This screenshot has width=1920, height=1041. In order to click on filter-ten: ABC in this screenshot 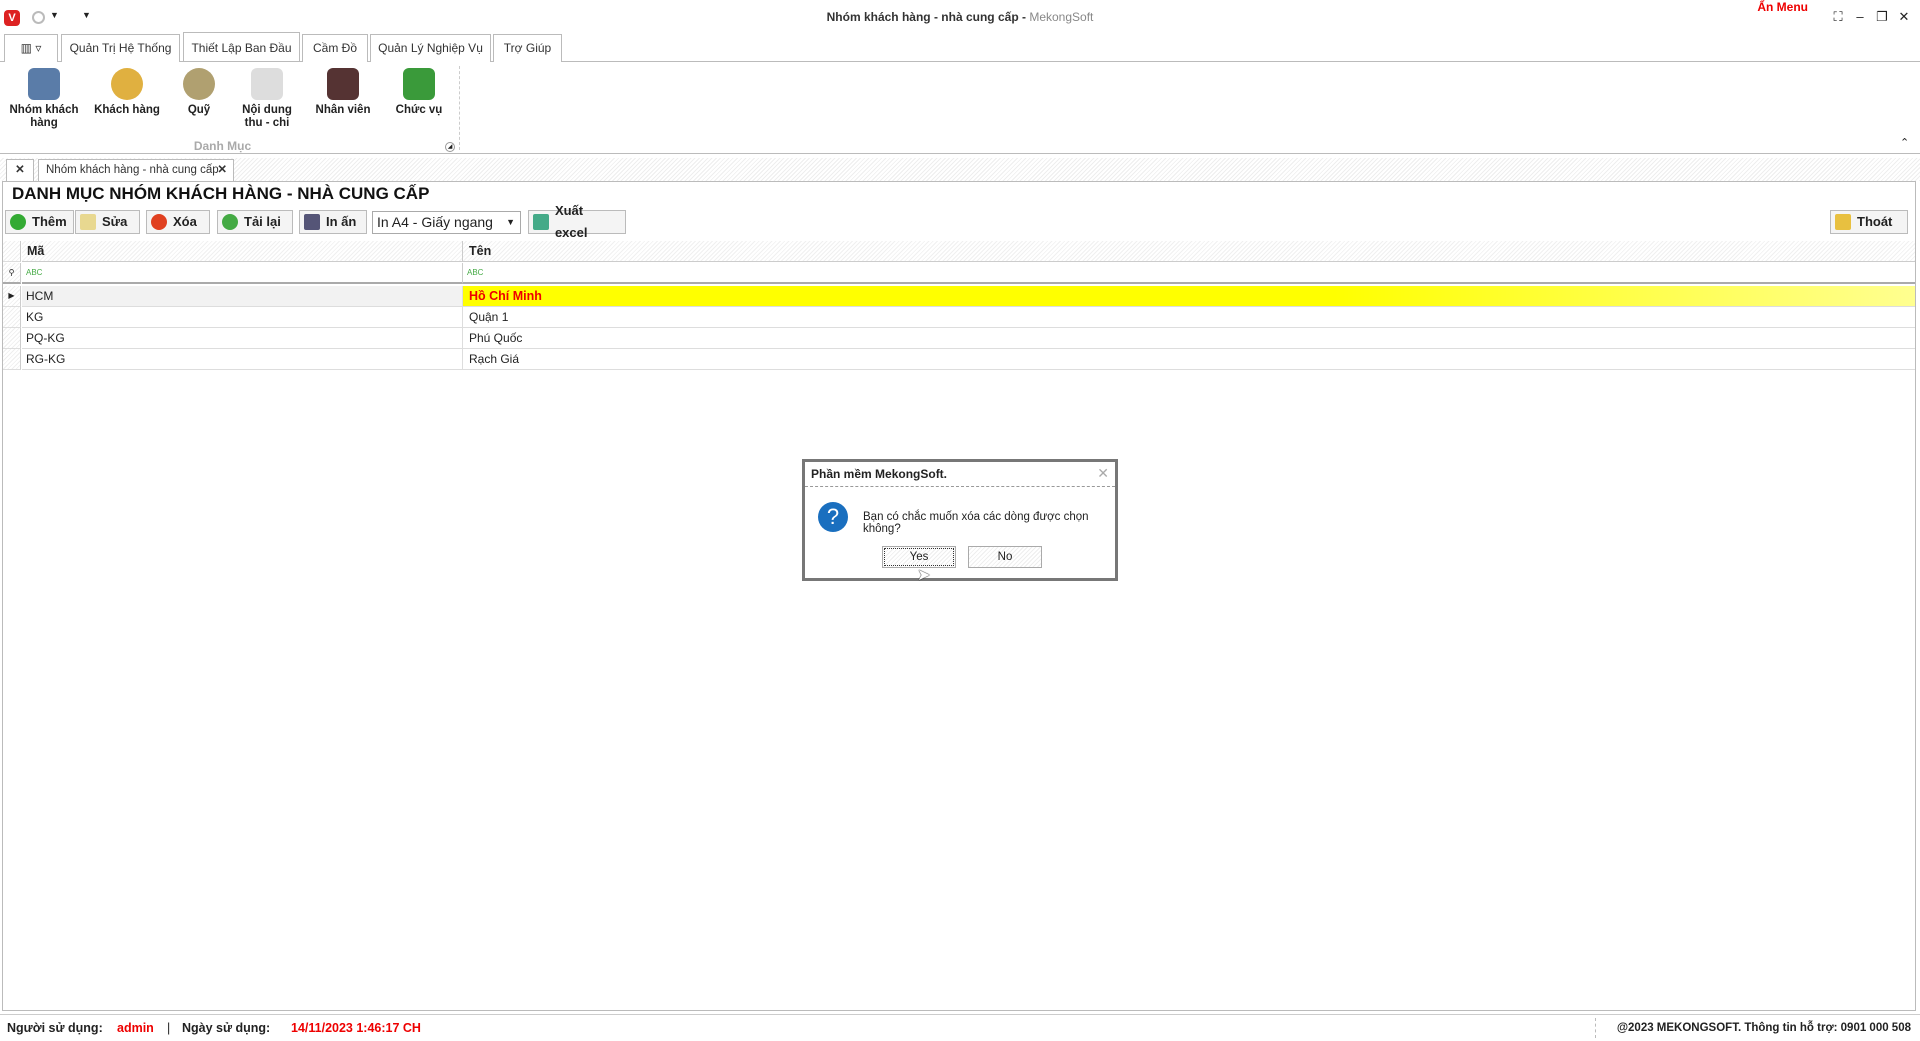, I will do `click(1189, 273)`.